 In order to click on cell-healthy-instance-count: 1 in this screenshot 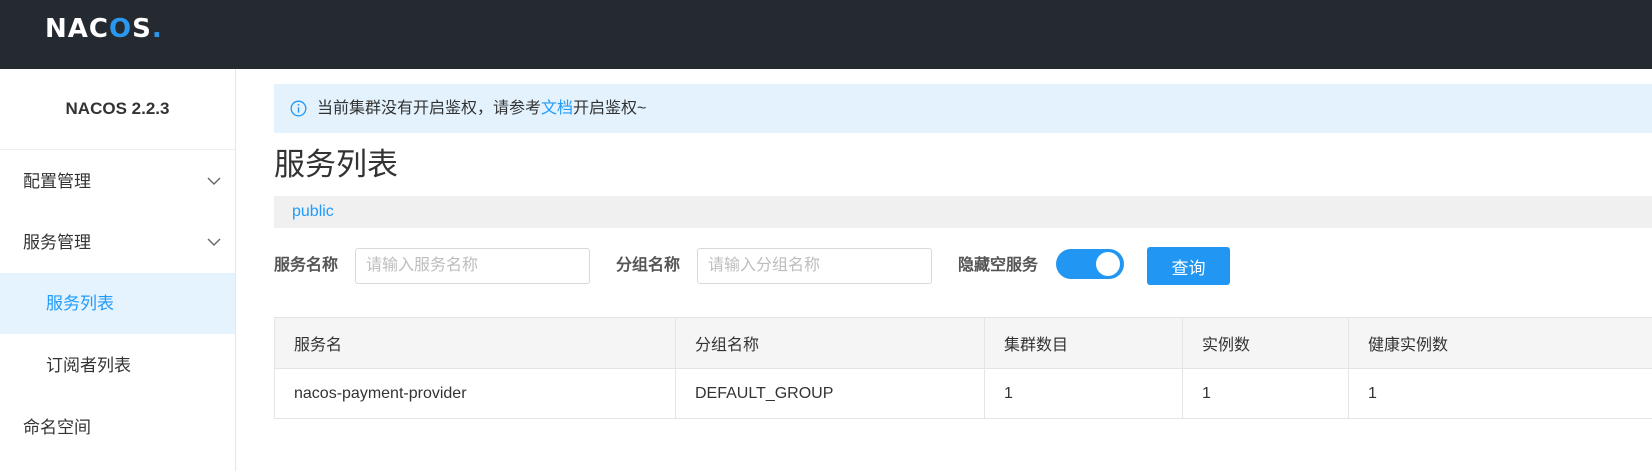, I will do `click(1500, 393)`.